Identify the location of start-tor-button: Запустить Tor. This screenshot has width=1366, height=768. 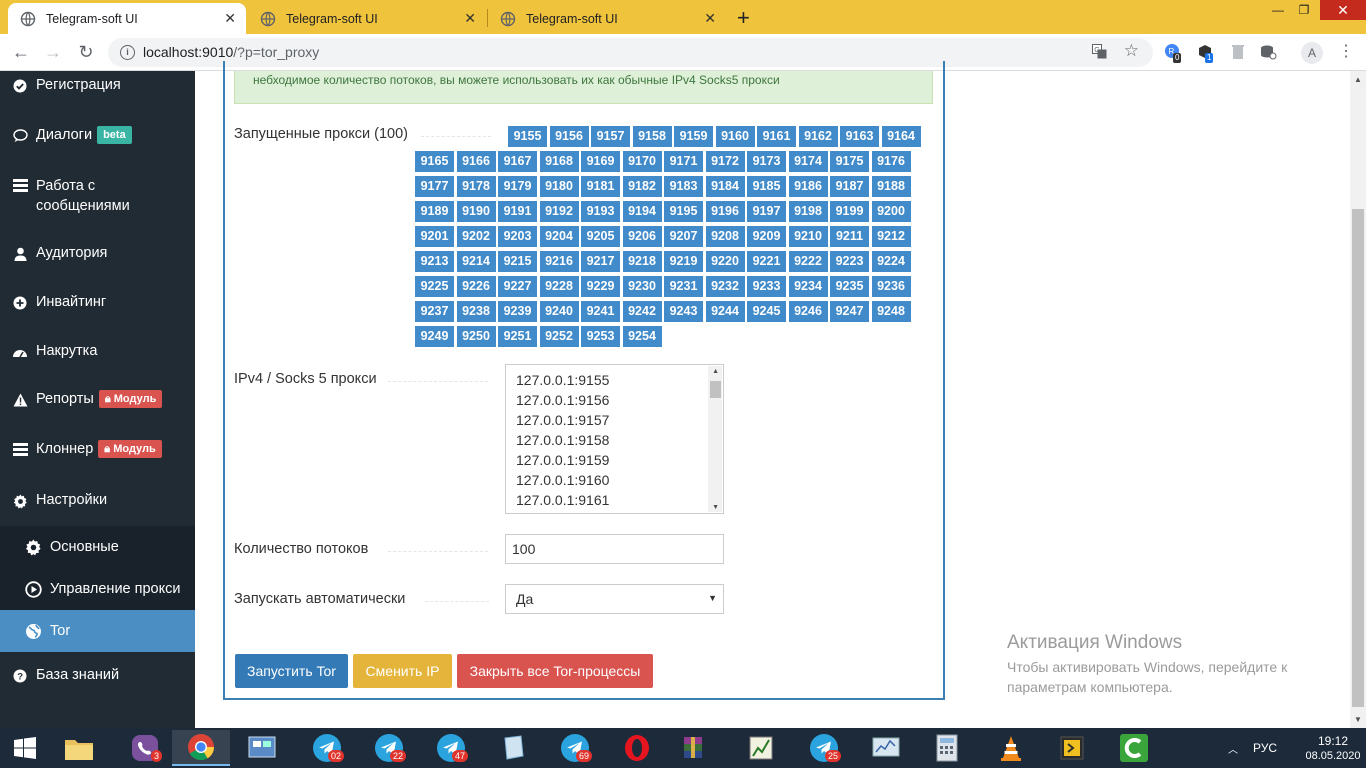
(291, 671).